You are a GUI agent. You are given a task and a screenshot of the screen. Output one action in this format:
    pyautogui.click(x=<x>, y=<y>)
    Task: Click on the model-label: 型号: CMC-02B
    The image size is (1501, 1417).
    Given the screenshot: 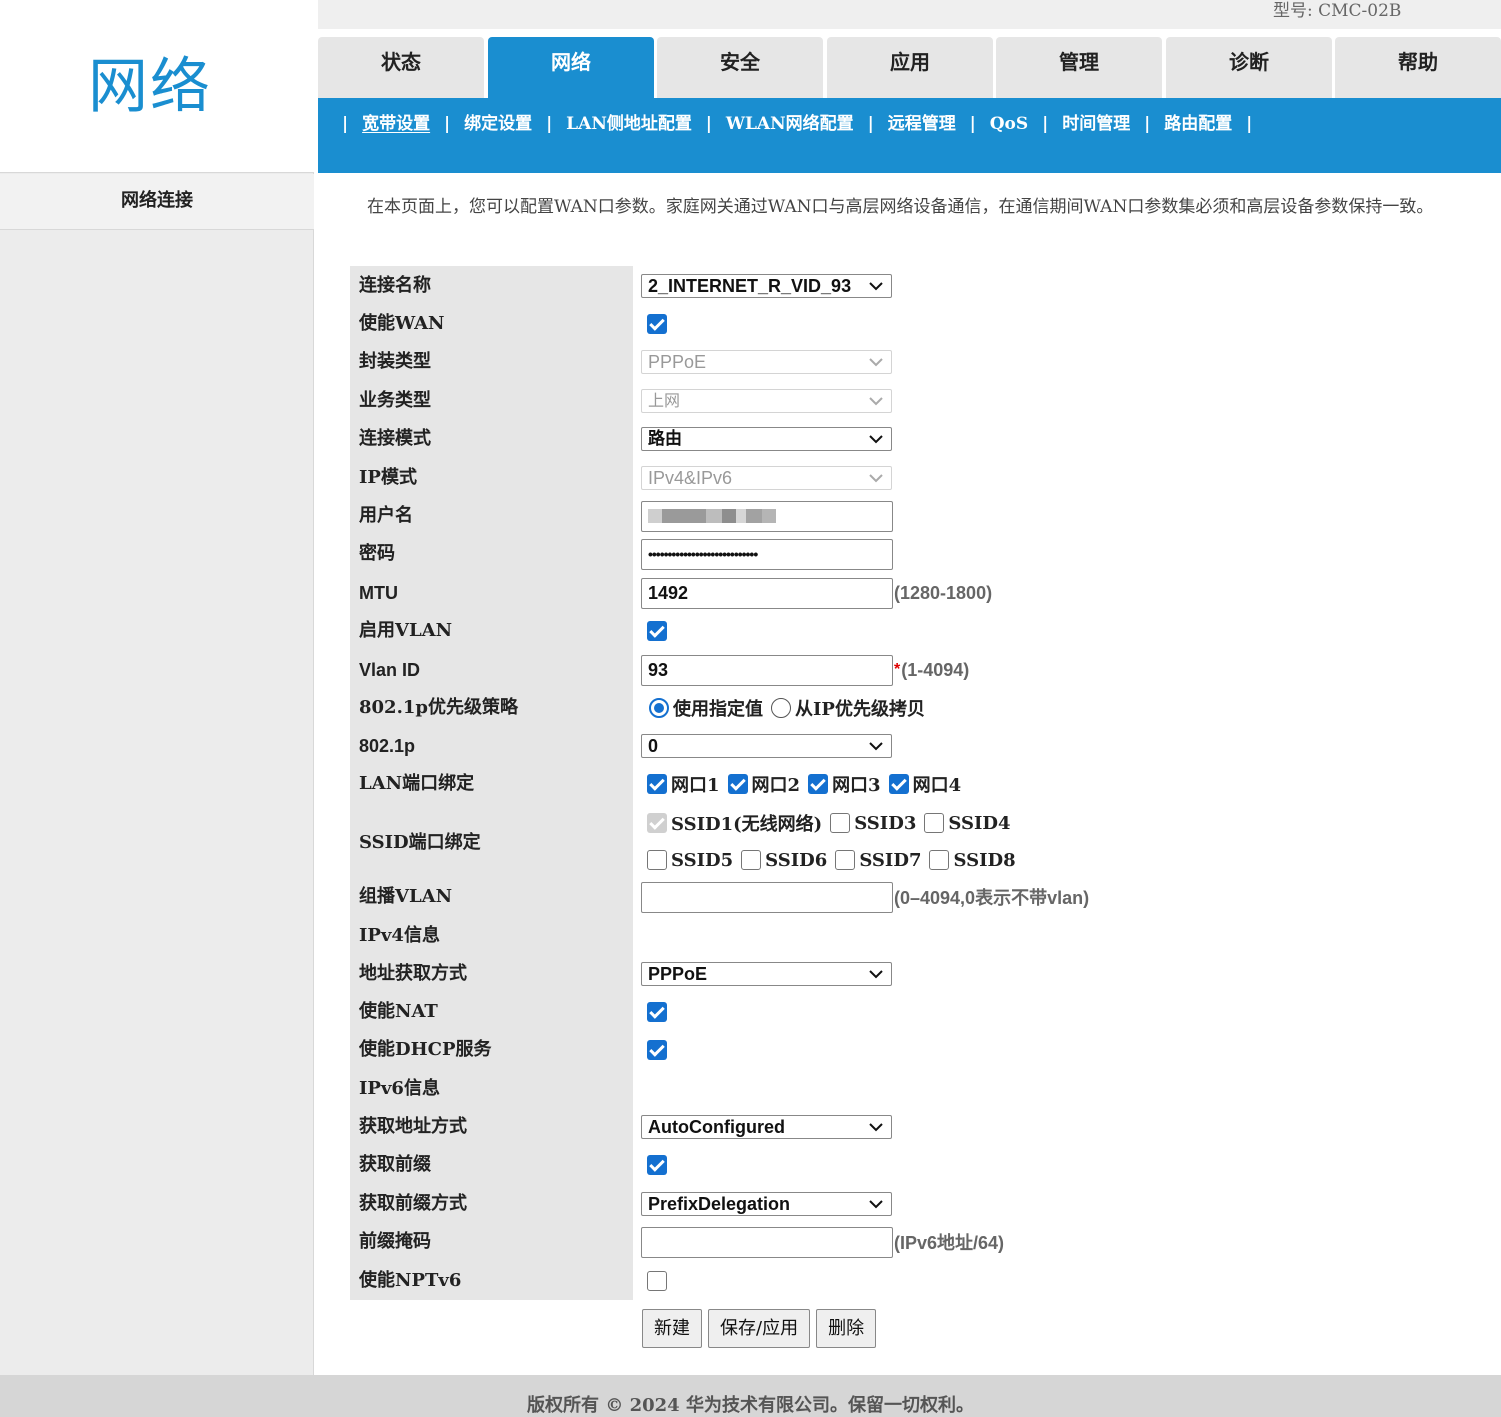 What is the action you would take?
    pyautogui.click(x=1337, y=11)
    